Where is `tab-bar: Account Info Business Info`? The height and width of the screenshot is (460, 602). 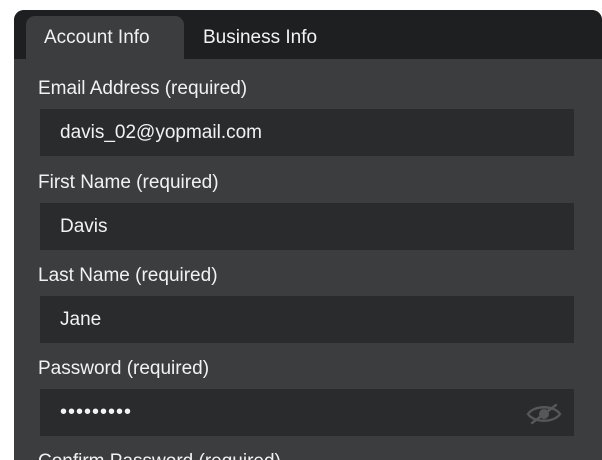
tab-bar: Account Info Business Info is located at coordinates (308, 34).